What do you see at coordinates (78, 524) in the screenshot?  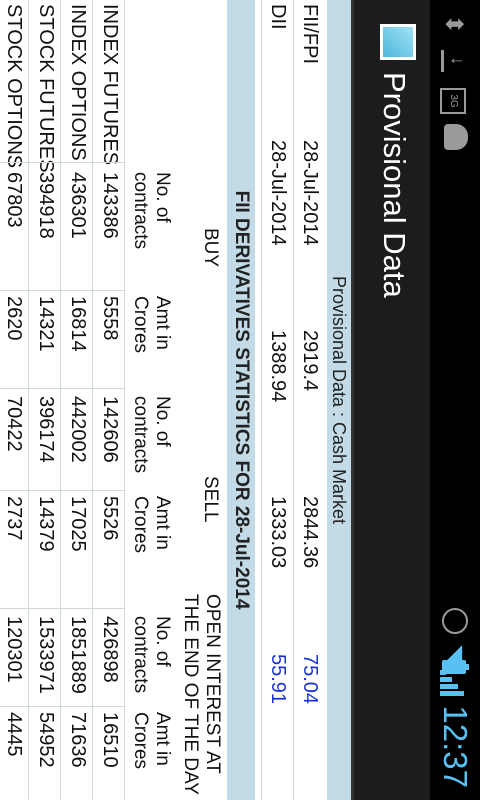 I see `sell-amount: 17025` at bounding box center [78, 524].